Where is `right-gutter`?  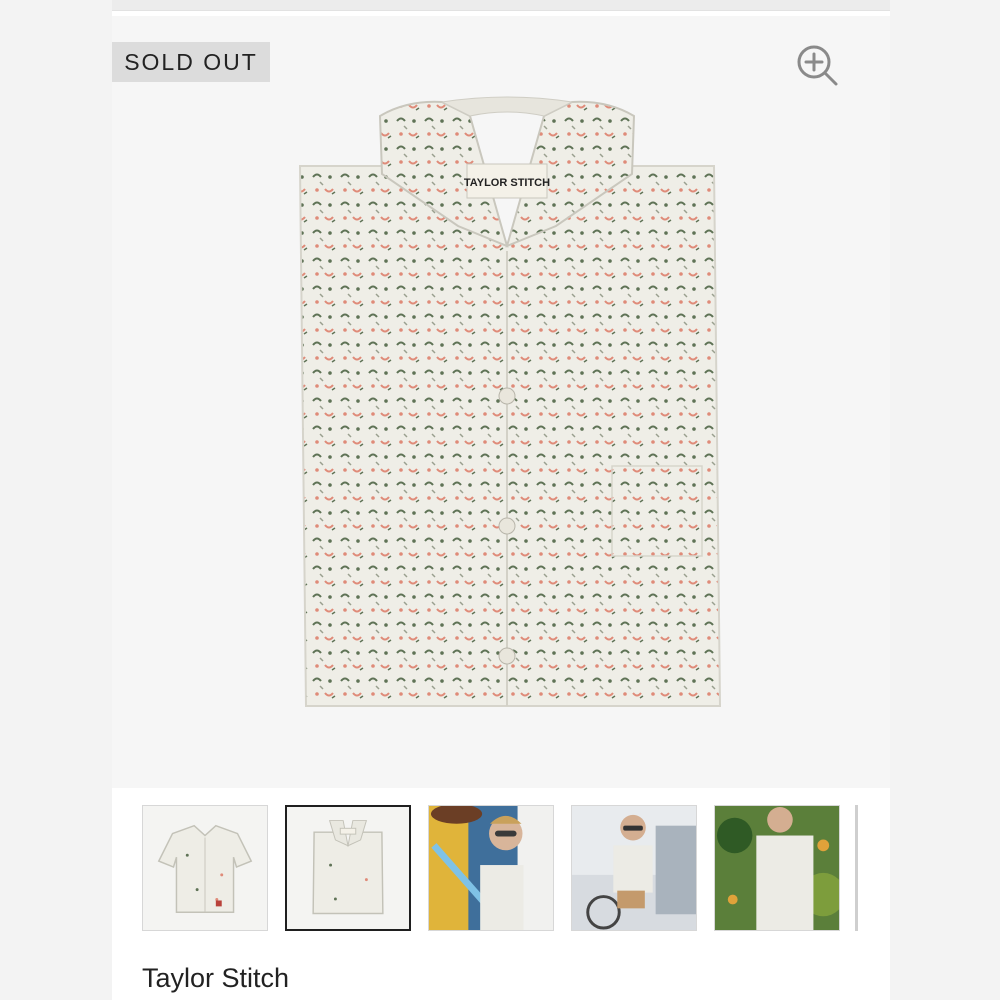 right-gutter is located at coordinates (945, 500).